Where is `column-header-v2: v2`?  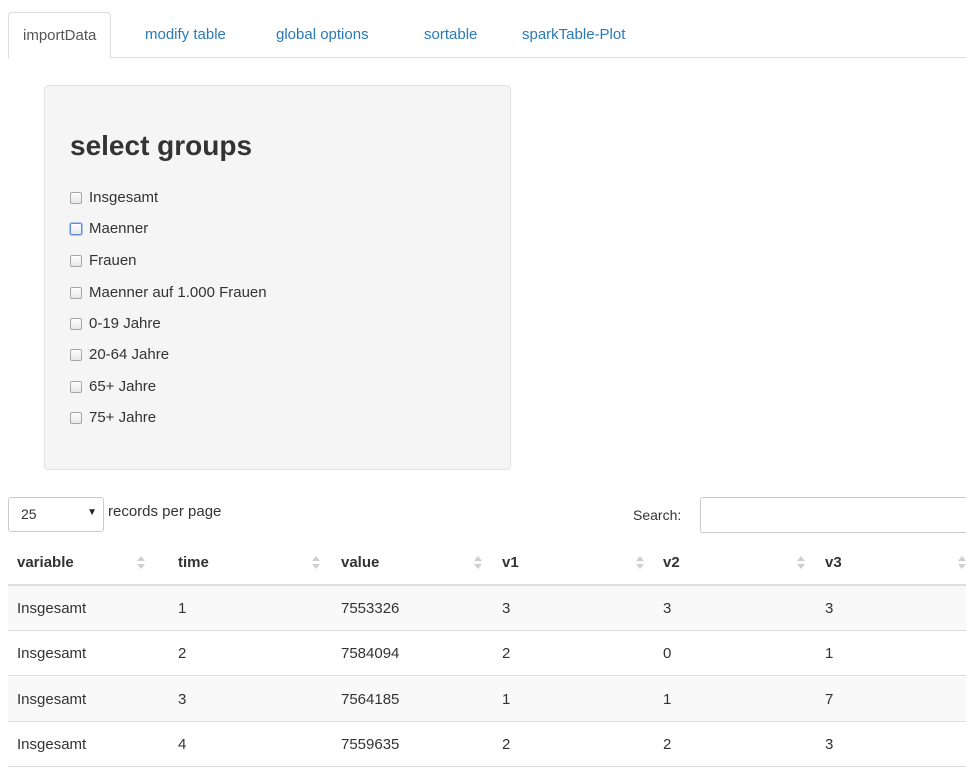 column-header-v2: v2 is located at coordinates (671, 563).